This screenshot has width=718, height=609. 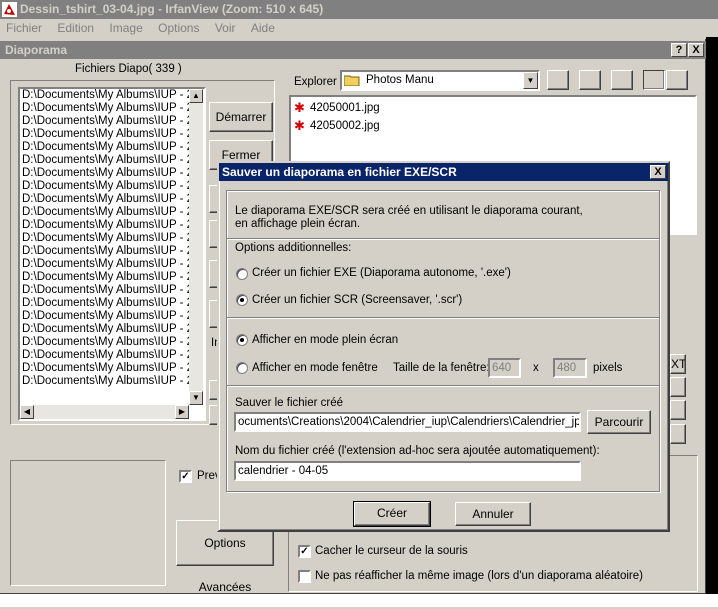 I want to click on explorer-dropdown: Photos Manu, so click(x=440, y=80).